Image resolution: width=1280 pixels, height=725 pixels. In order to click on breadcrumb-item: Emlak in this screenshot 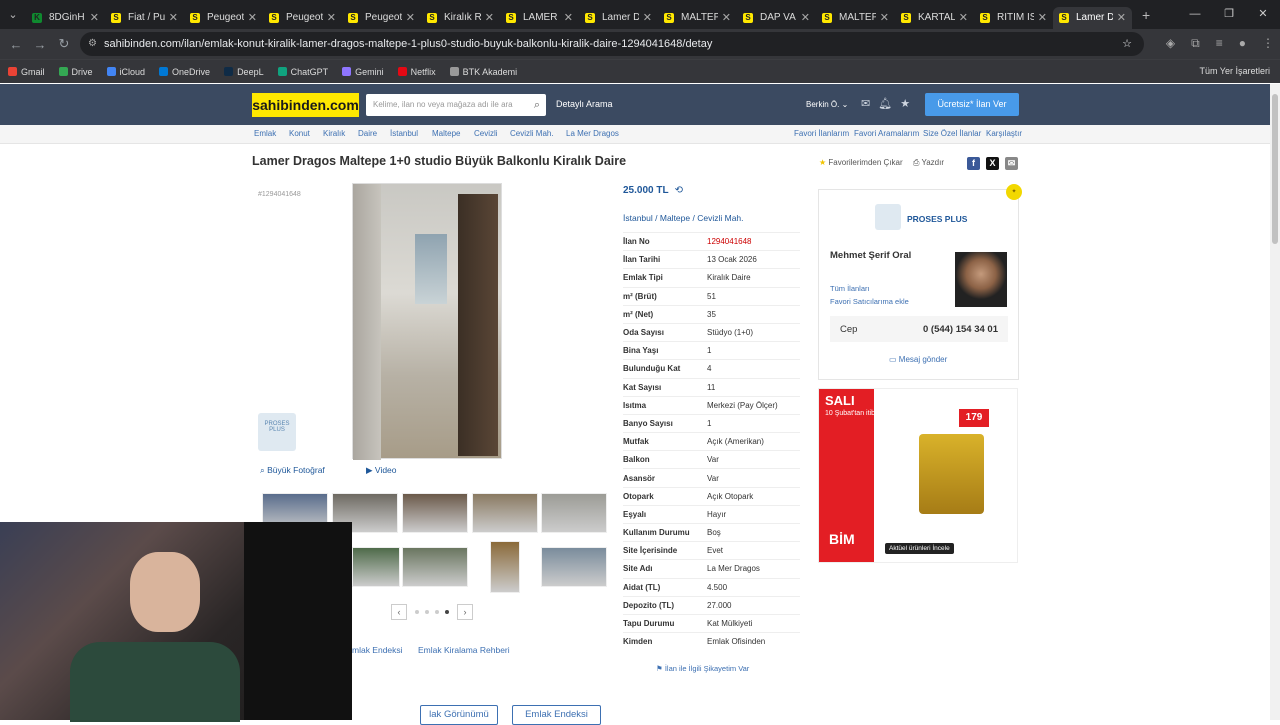, I will do `click(265, 133)`.